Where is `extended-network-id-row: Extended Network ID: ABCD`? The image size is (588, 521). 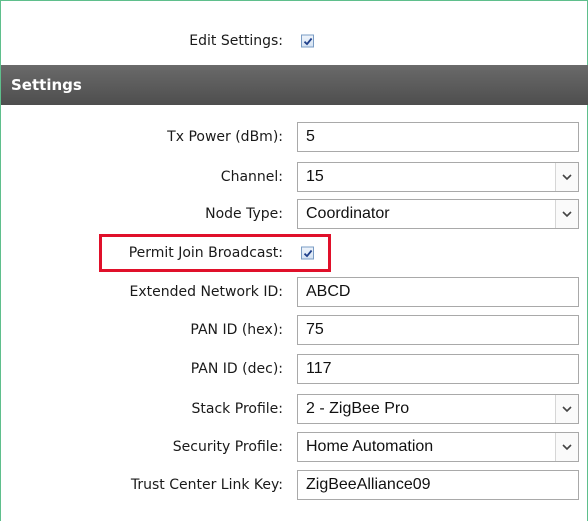
extended-network-id-row: Extended Network ID: ABCD is located at coordinates (294, 292).